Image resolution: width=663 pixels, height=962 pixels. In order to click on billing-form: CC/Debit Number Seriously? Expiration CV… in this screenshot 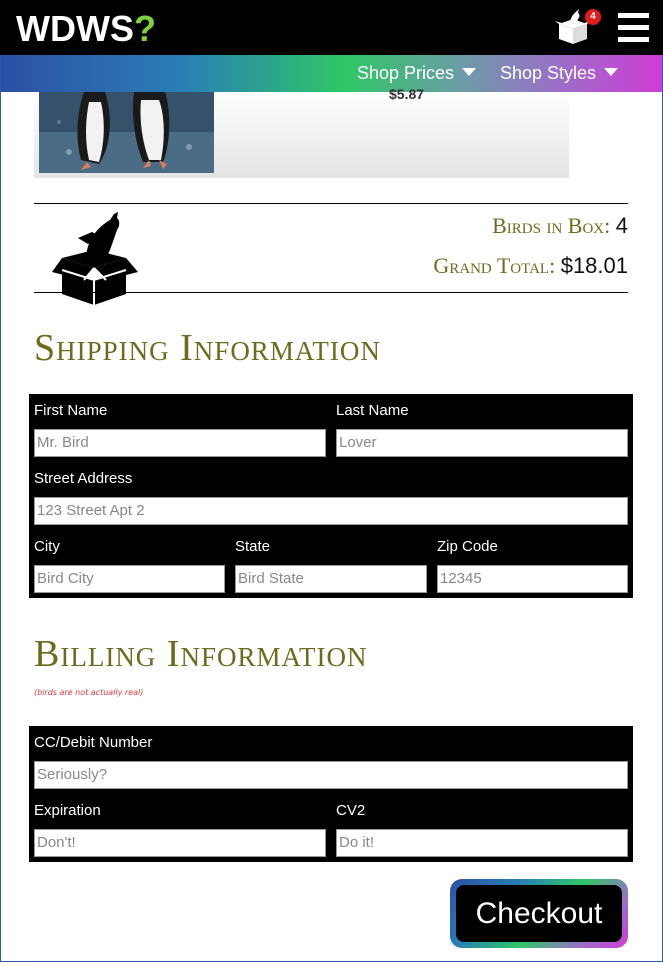, I will do `click(331, 794)`.